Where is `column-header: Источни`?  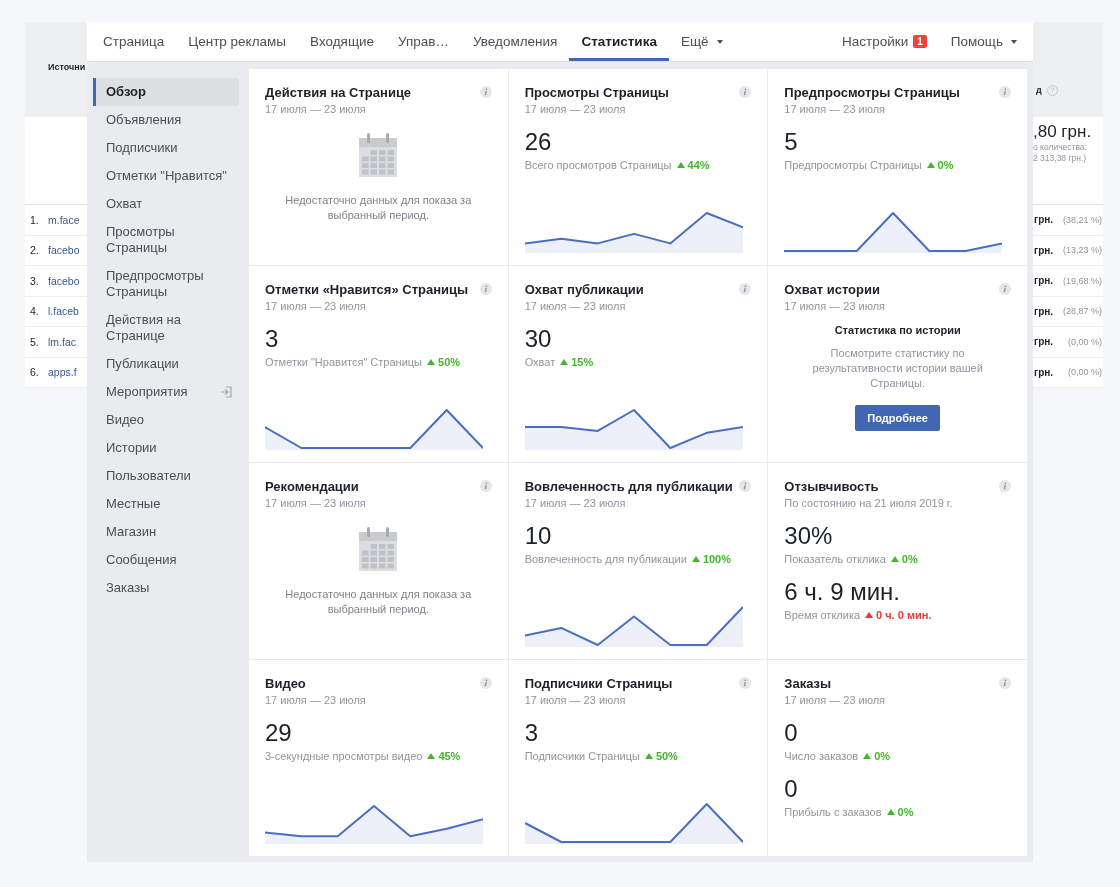
column-header: Источни is located at coordinates (67, 68).